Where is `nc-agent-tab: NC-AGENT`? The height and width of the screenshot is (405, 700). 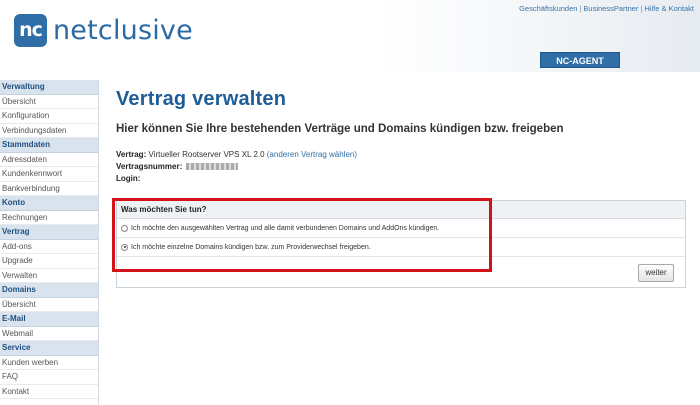
nc-agent-tab: NC-AGENT is located at coordinates (580, 60).